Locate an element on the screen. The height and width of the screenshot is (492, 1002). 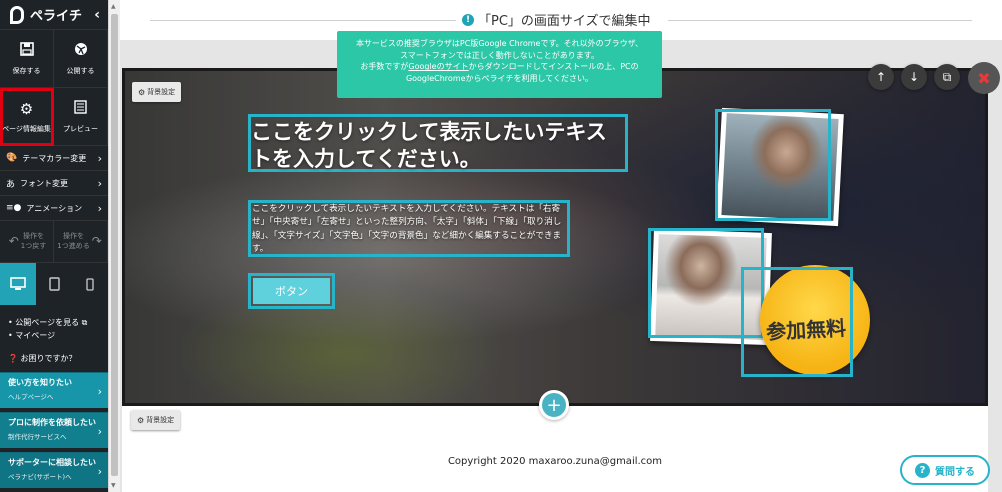
undo-button: ↶ 操作を 1つ戻す is located at coordinates (27, 241).